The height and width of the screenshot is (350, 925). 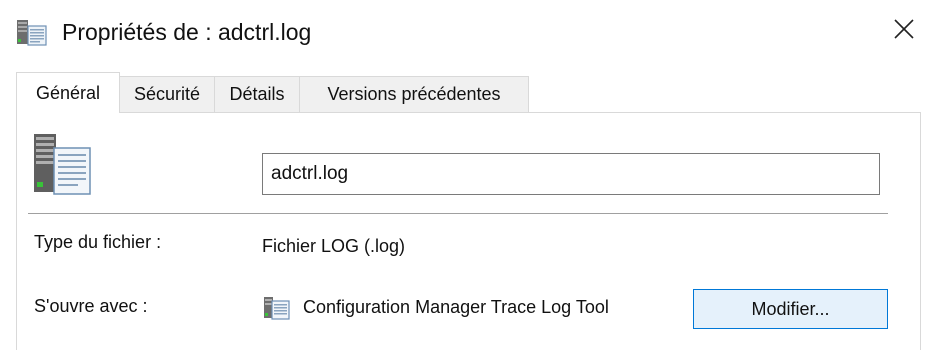 What do you see at coordinates (91, 306) in the screenshot?
I see `opens-with-label: S'ouvre avec :` at bounding box center [91, 306].